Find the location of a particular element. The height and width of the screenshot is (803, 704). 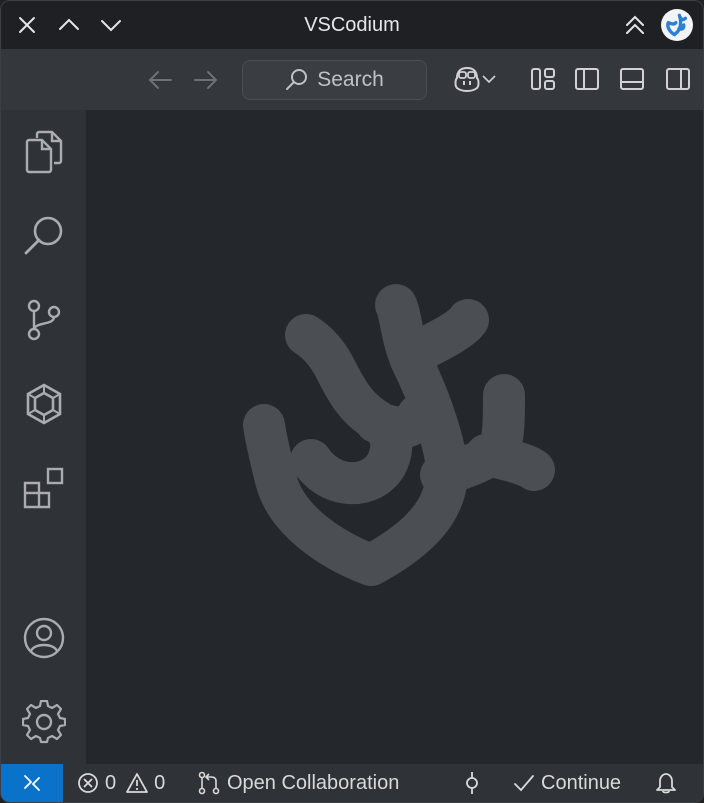

activity-manage is located at coordinates (43, 722).